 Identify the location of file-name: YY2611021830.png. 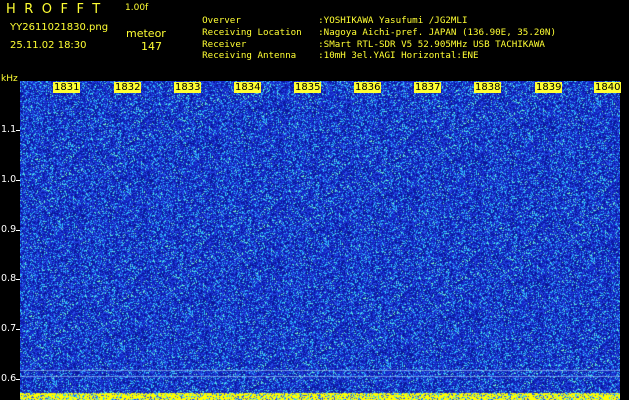
(59, 27).